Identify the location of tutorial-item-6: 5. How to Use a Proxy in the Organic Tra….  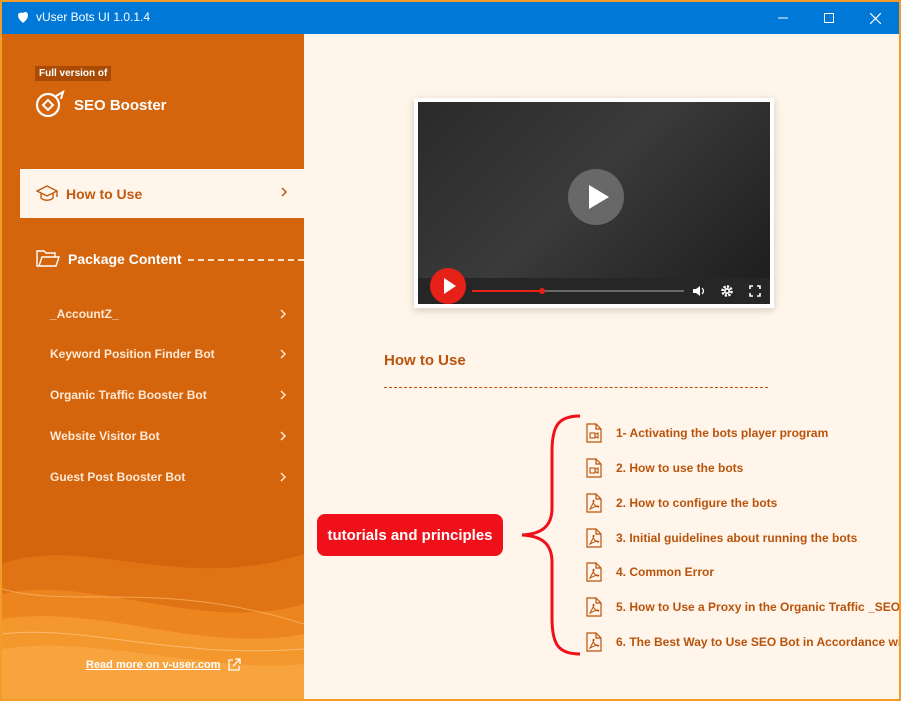
(743, 607).